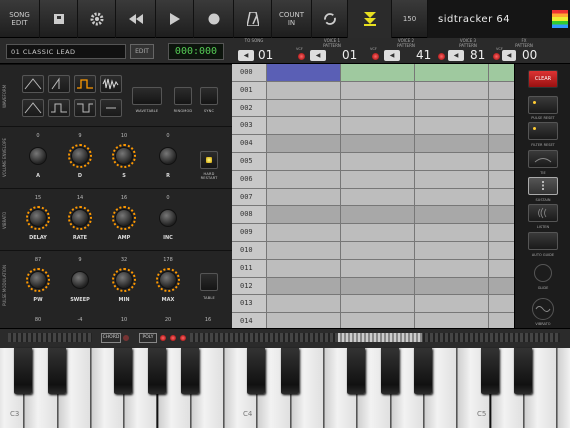  Describe the element at coordinates (543, 213) in the screenshot. I see `listen-button` at that location.